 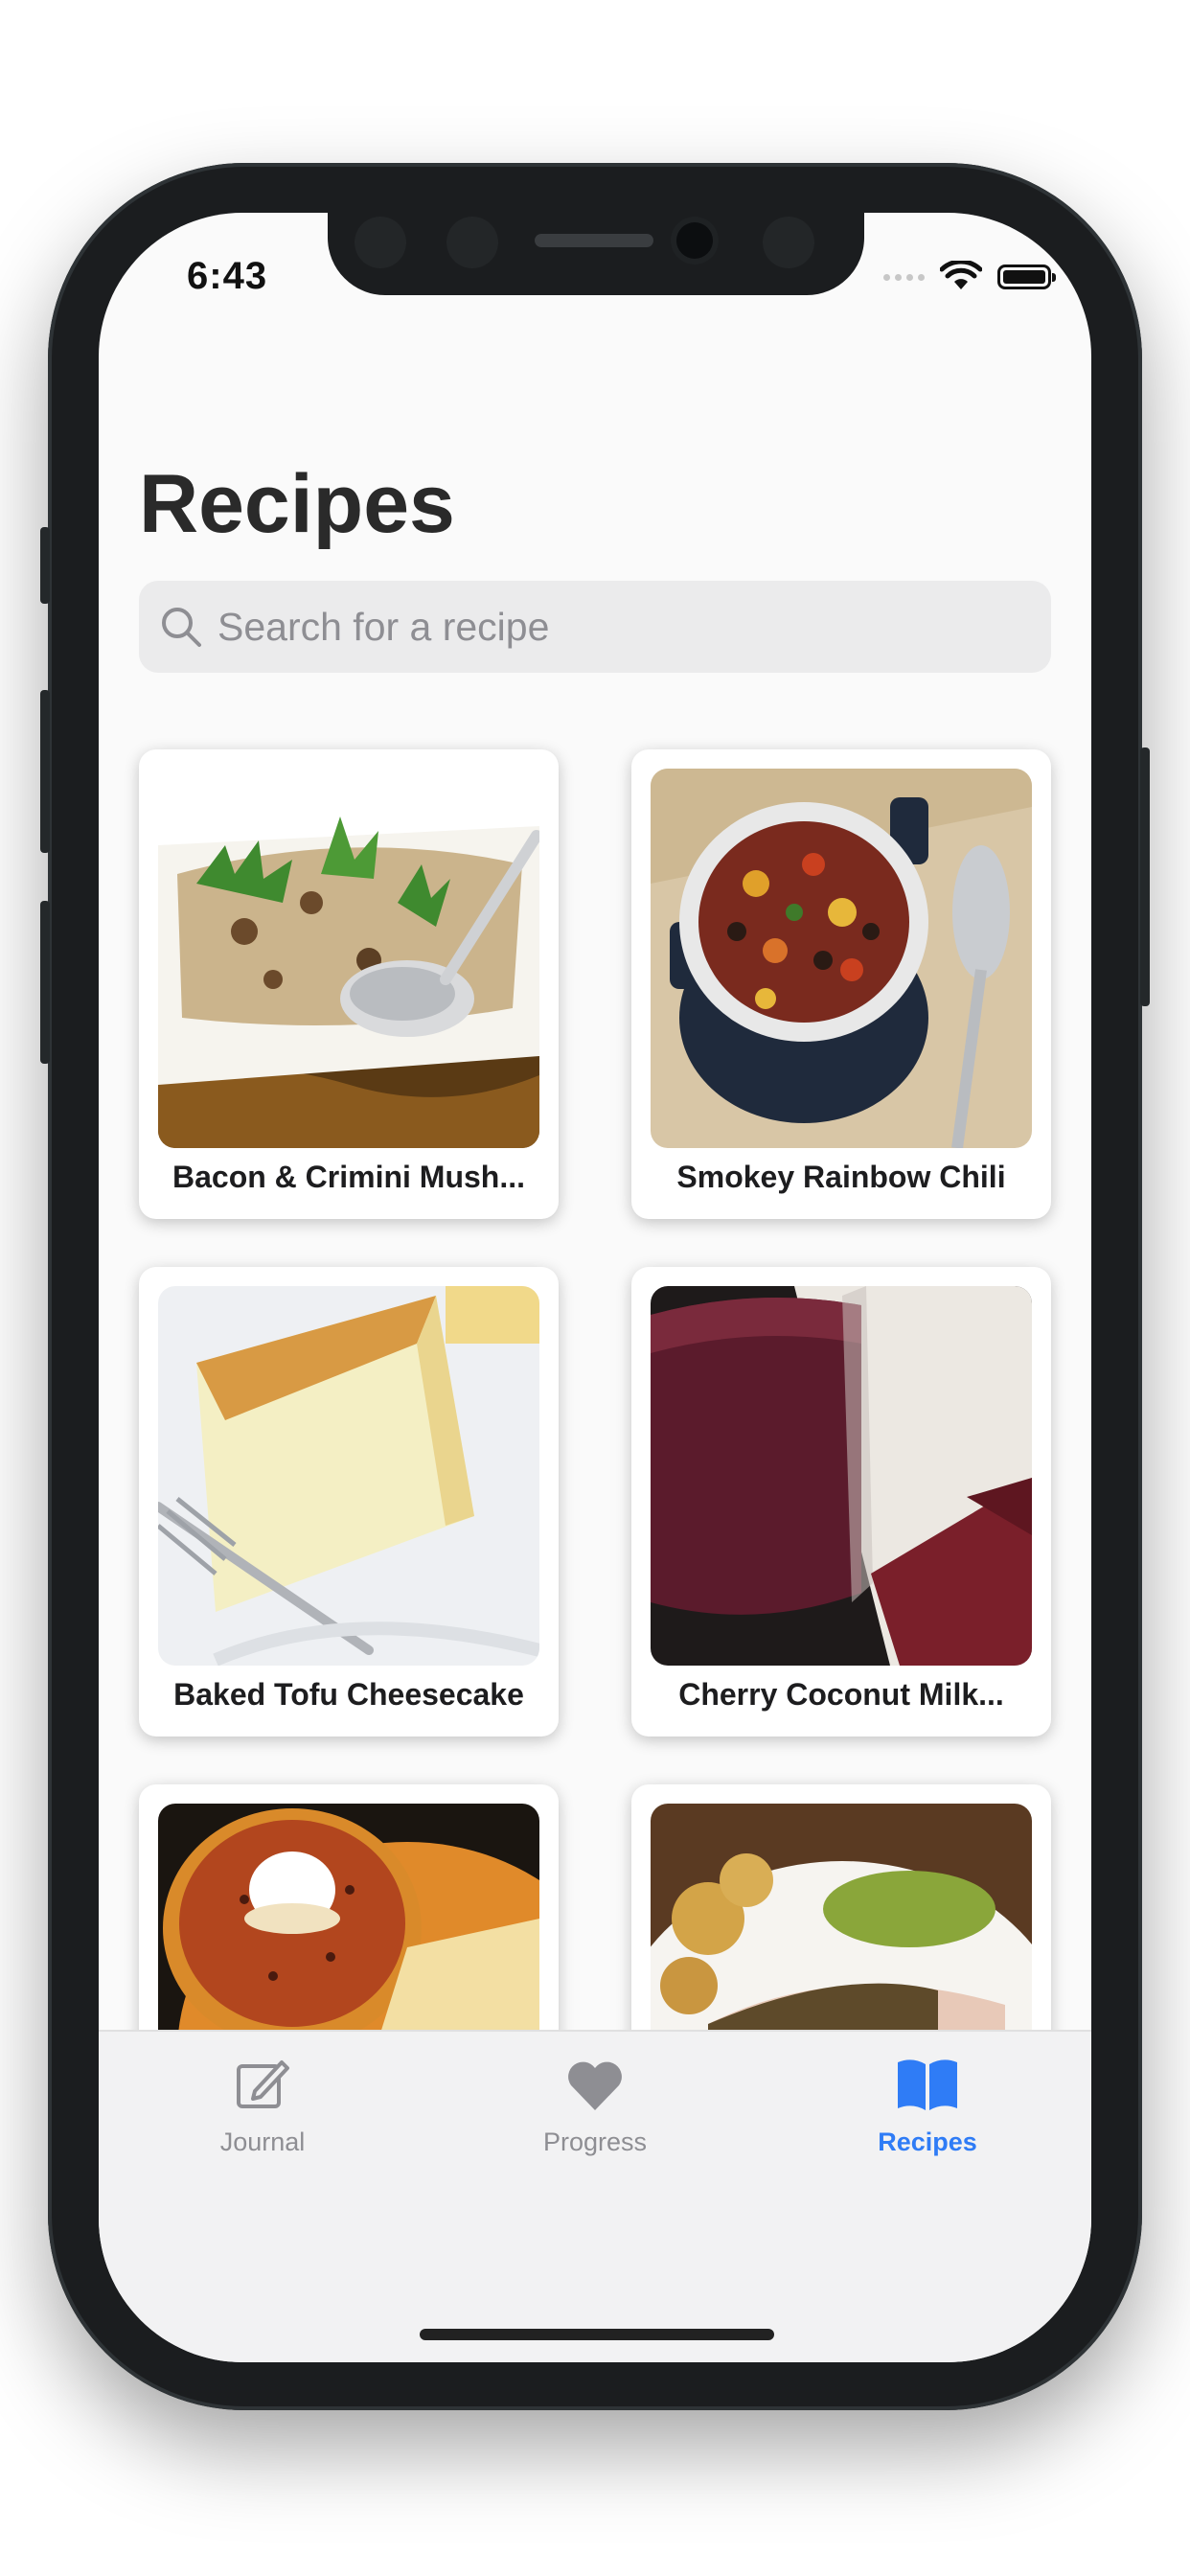 What do you see at coordinates (841, 1177) in the screenshot?
I see `recipe-name: Smokey Rainbow Chili` at bounding box center [841, 1177].